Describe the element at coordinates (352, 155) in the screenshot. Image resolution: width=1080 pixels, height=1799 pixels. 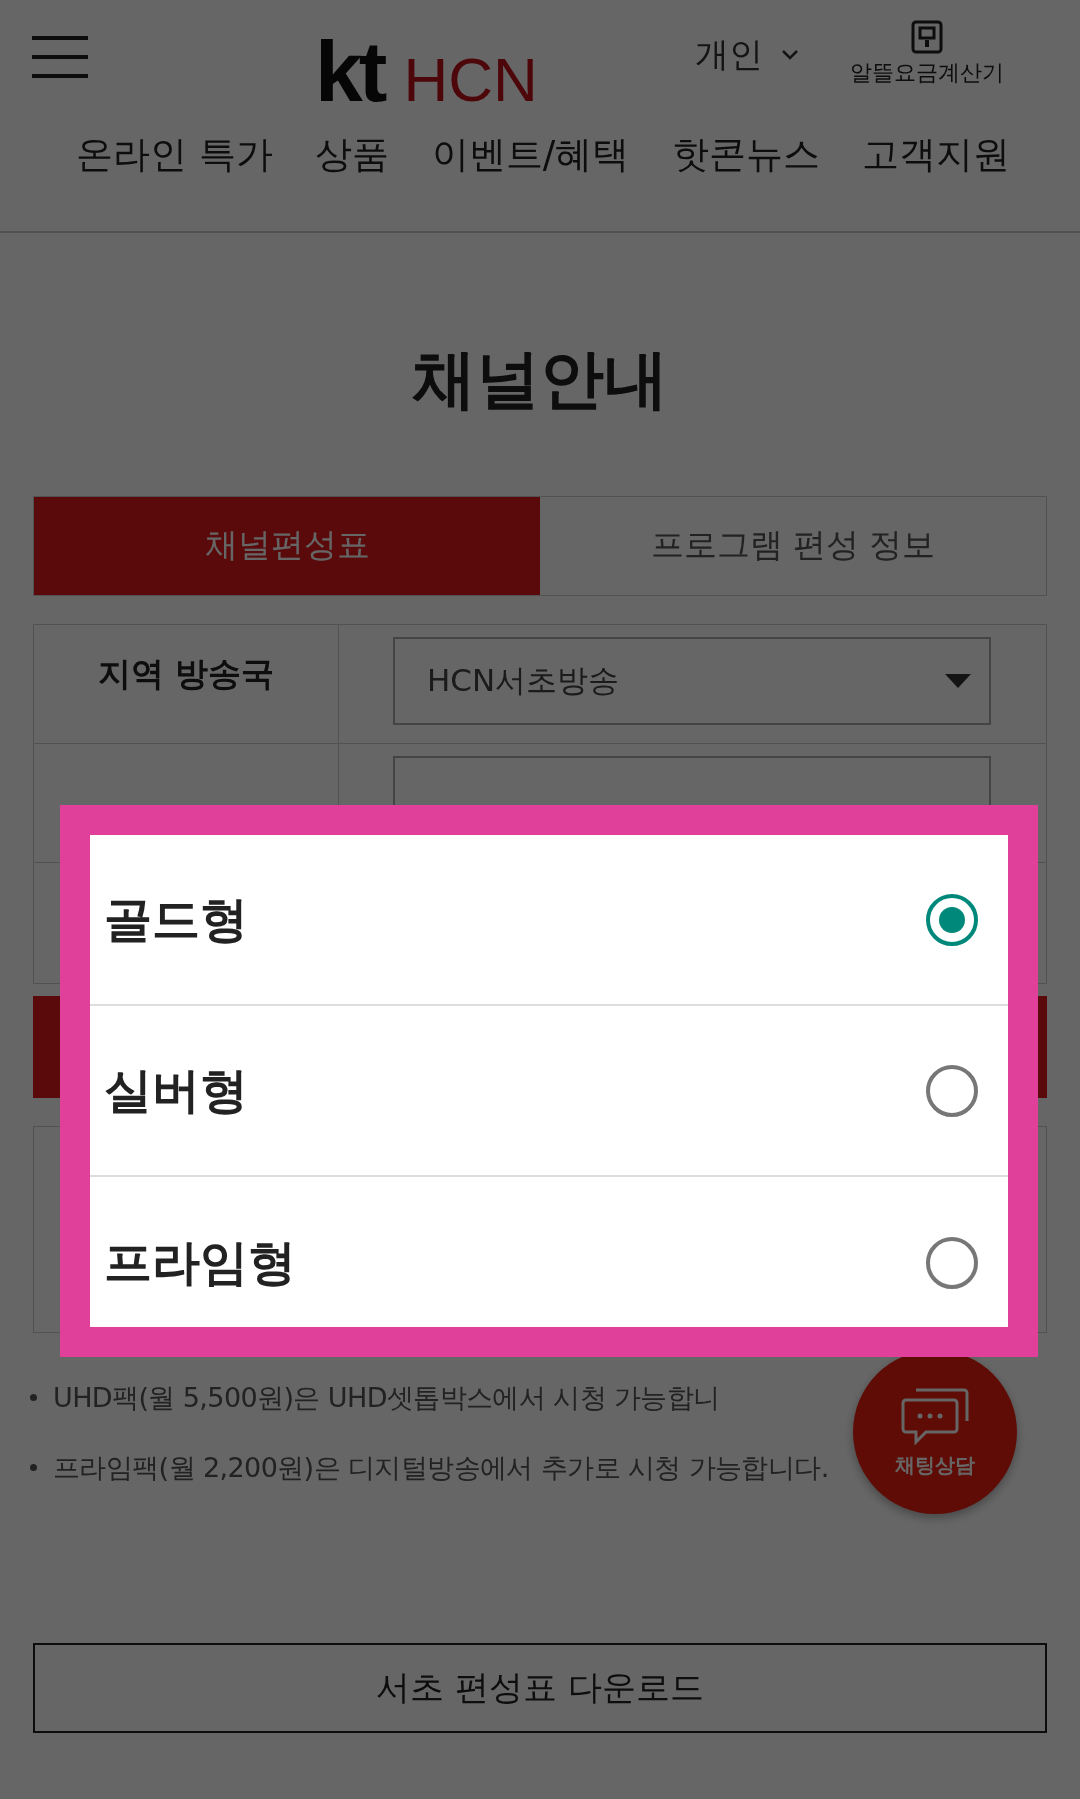
I see `nav-link: 상품` at that location.